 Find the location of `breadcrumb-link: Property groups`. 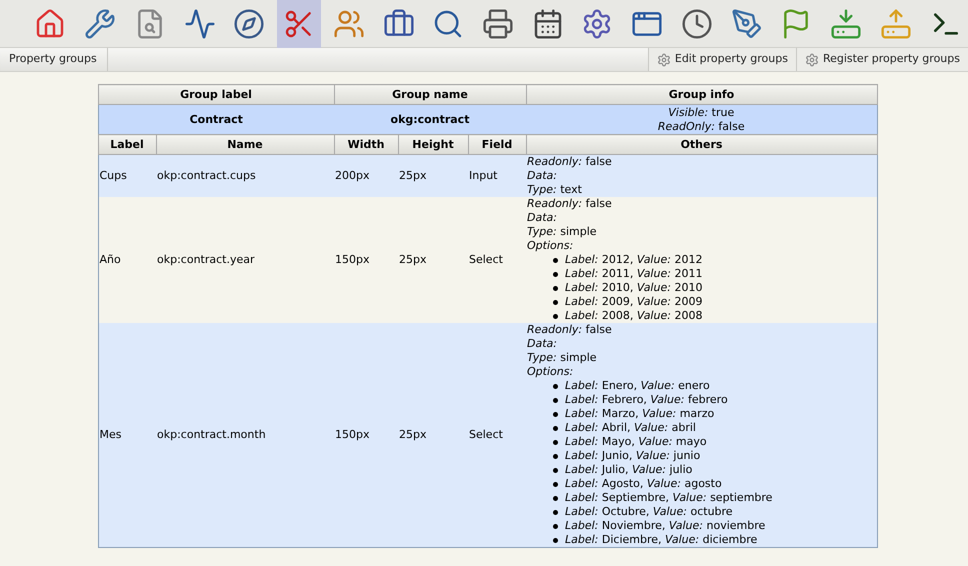

breadcrumb-link: Property groups is located at coordinates (54, 59).